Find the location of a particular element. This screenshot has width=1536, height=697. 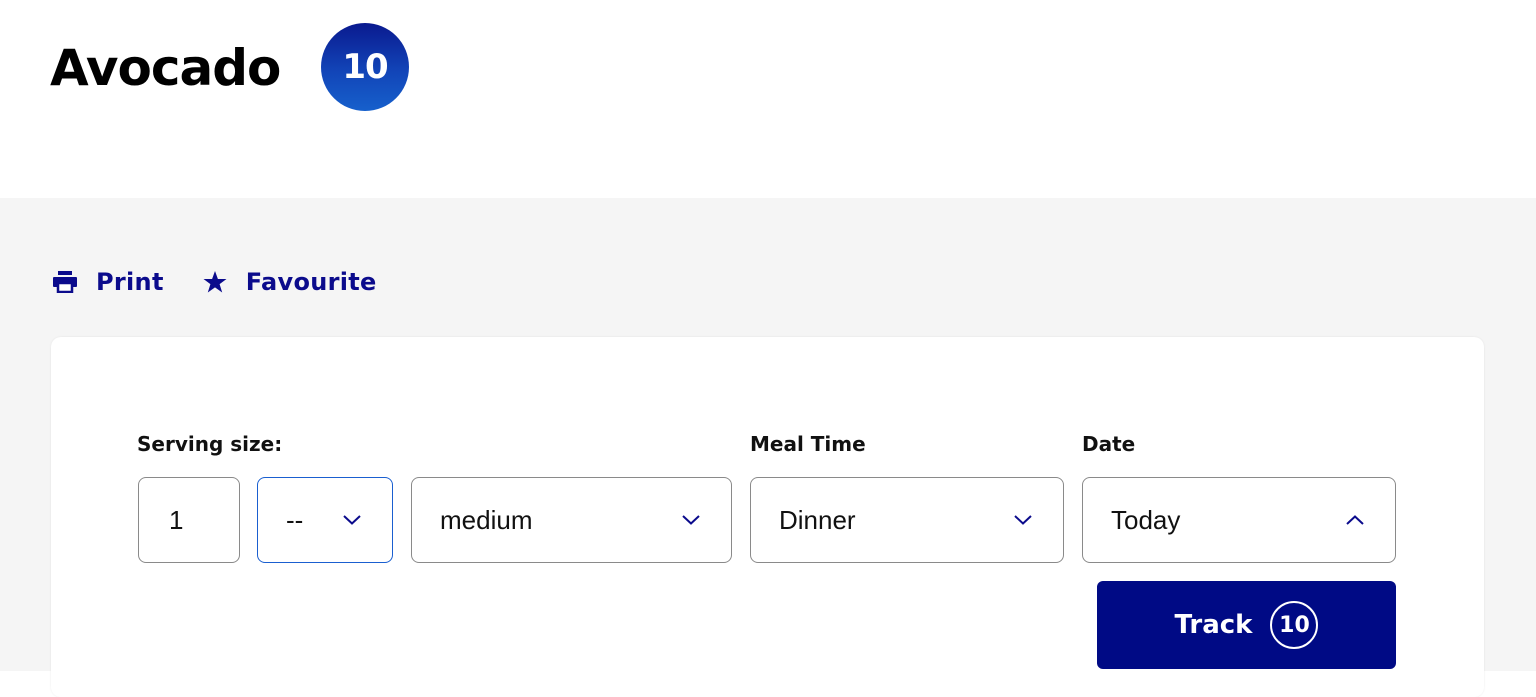

action-bar: Print Favourite is located at coordinates (214, 282).